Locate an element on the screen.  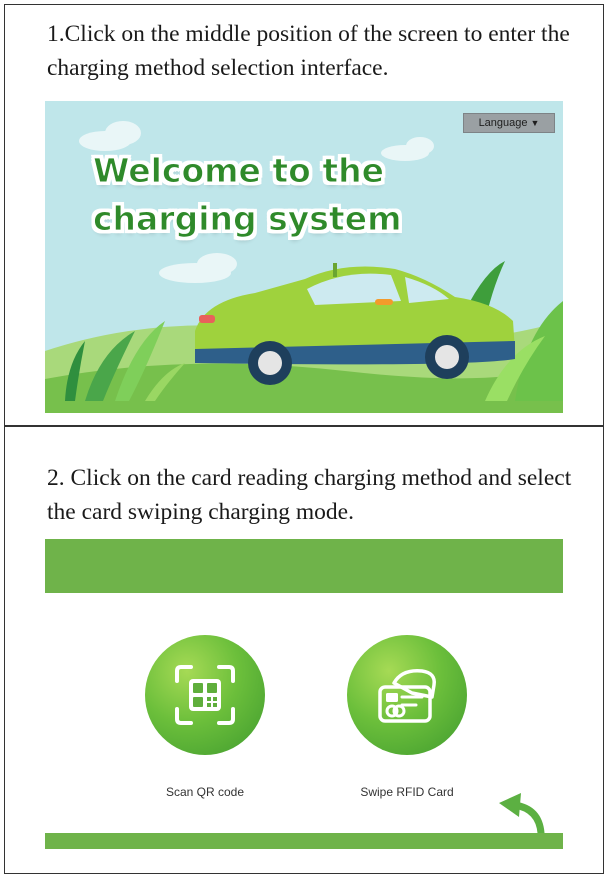
rfid-card-icon is located at coordinates (407, 695).